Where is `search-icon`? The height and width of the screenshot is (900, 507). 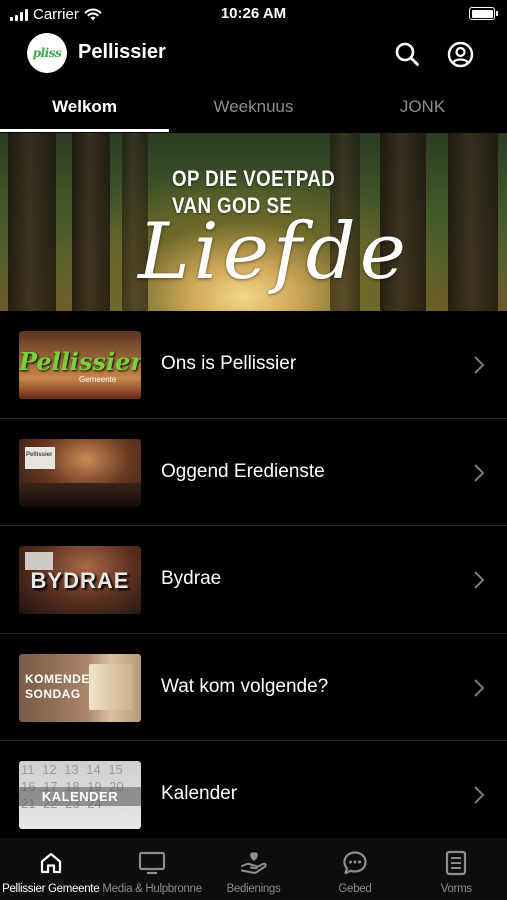 search-icon is located at coordinates (407, 54).